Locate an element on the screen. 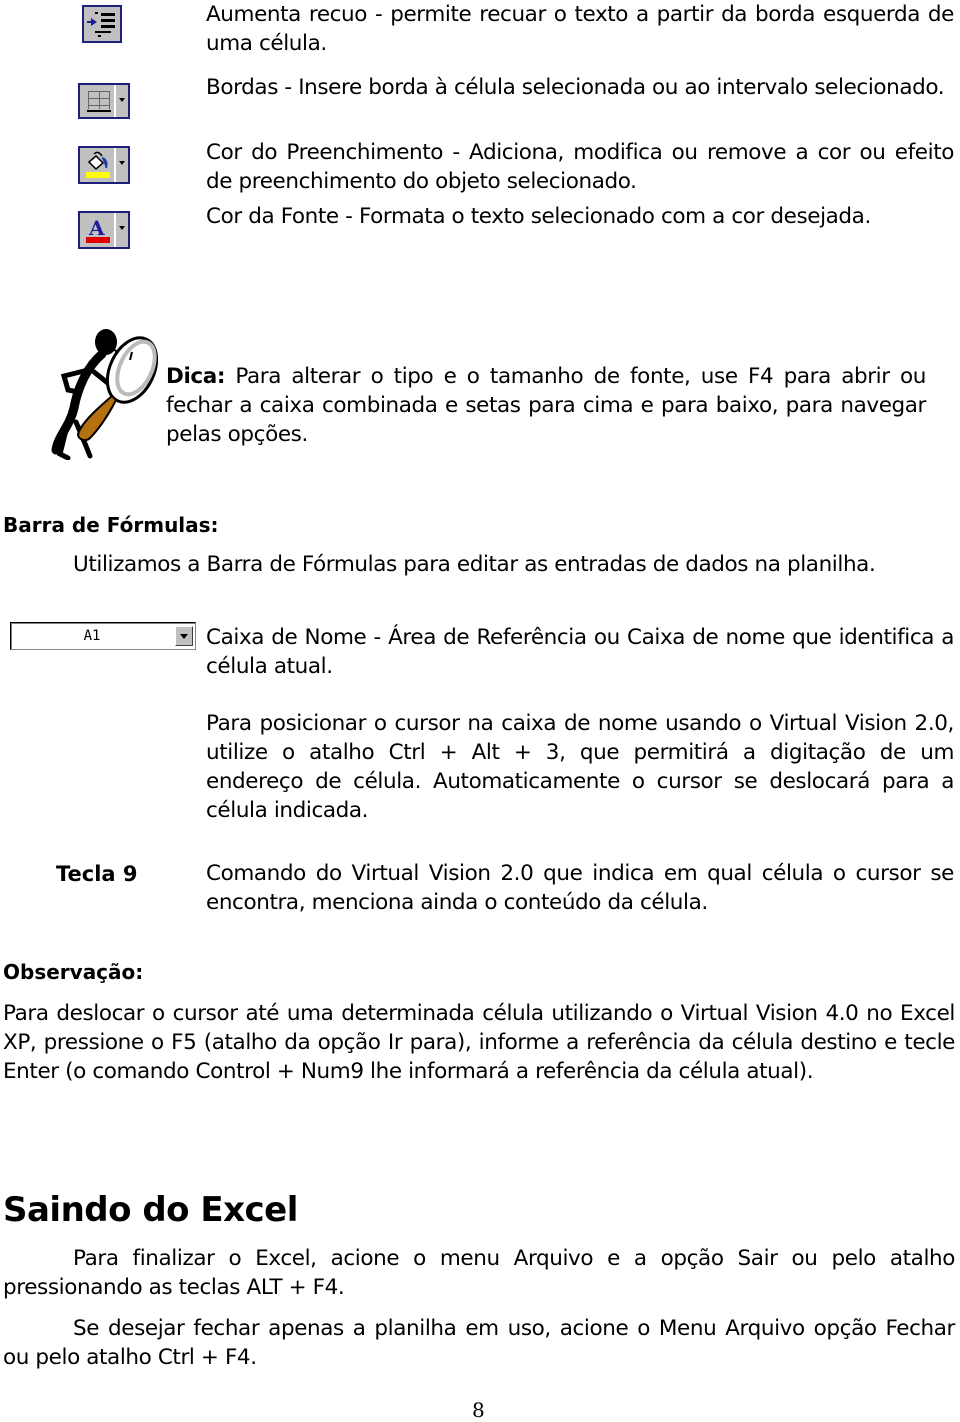 Image resolution: width=960 pixels, height=1422 pixels. font-color-icon: A is located at coordinates (98, 229).